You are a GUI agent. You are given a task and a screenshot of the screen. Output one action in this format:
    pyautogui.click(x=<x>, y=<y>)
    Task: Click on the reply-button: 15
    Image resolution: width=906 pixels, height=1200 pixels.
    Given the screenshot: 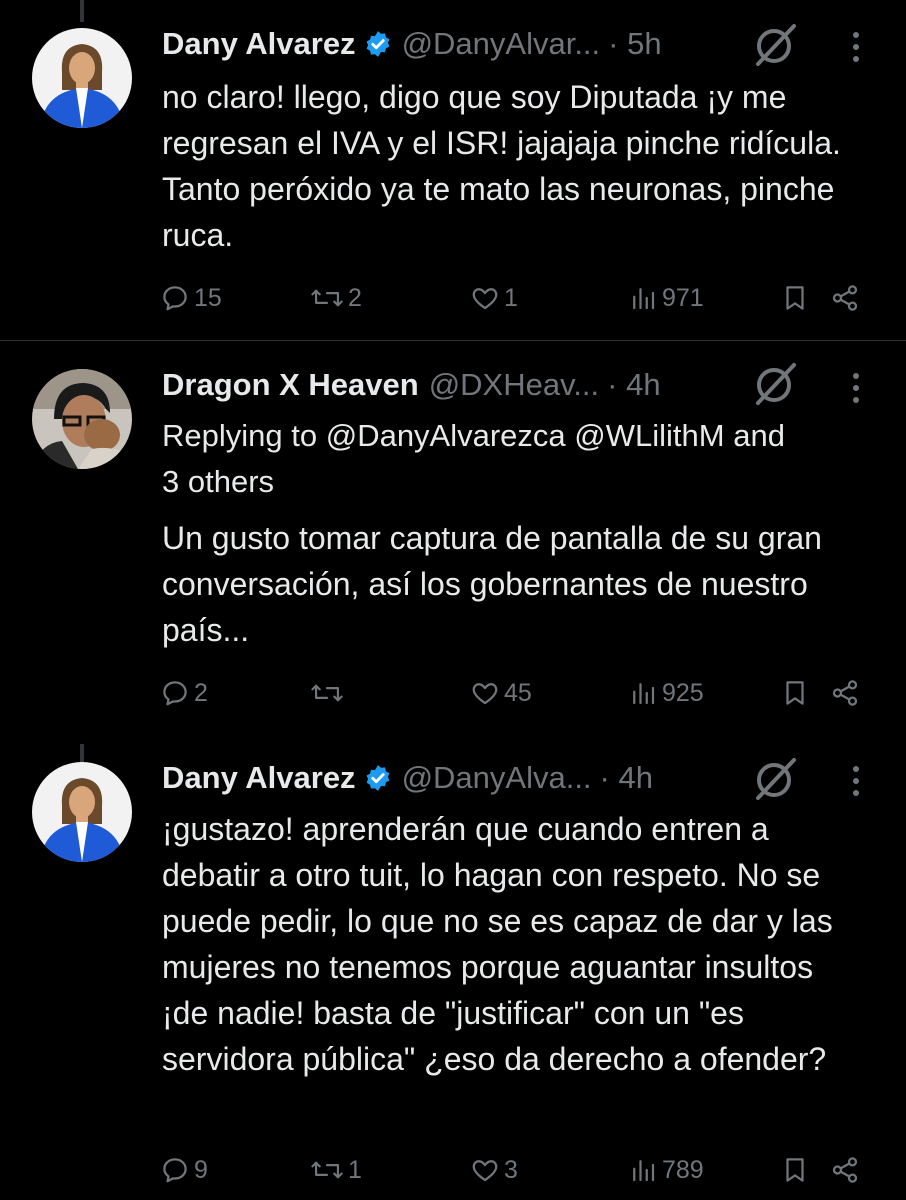 What is the action you would take?
    pyautogui.click(x=191, y=298)
    